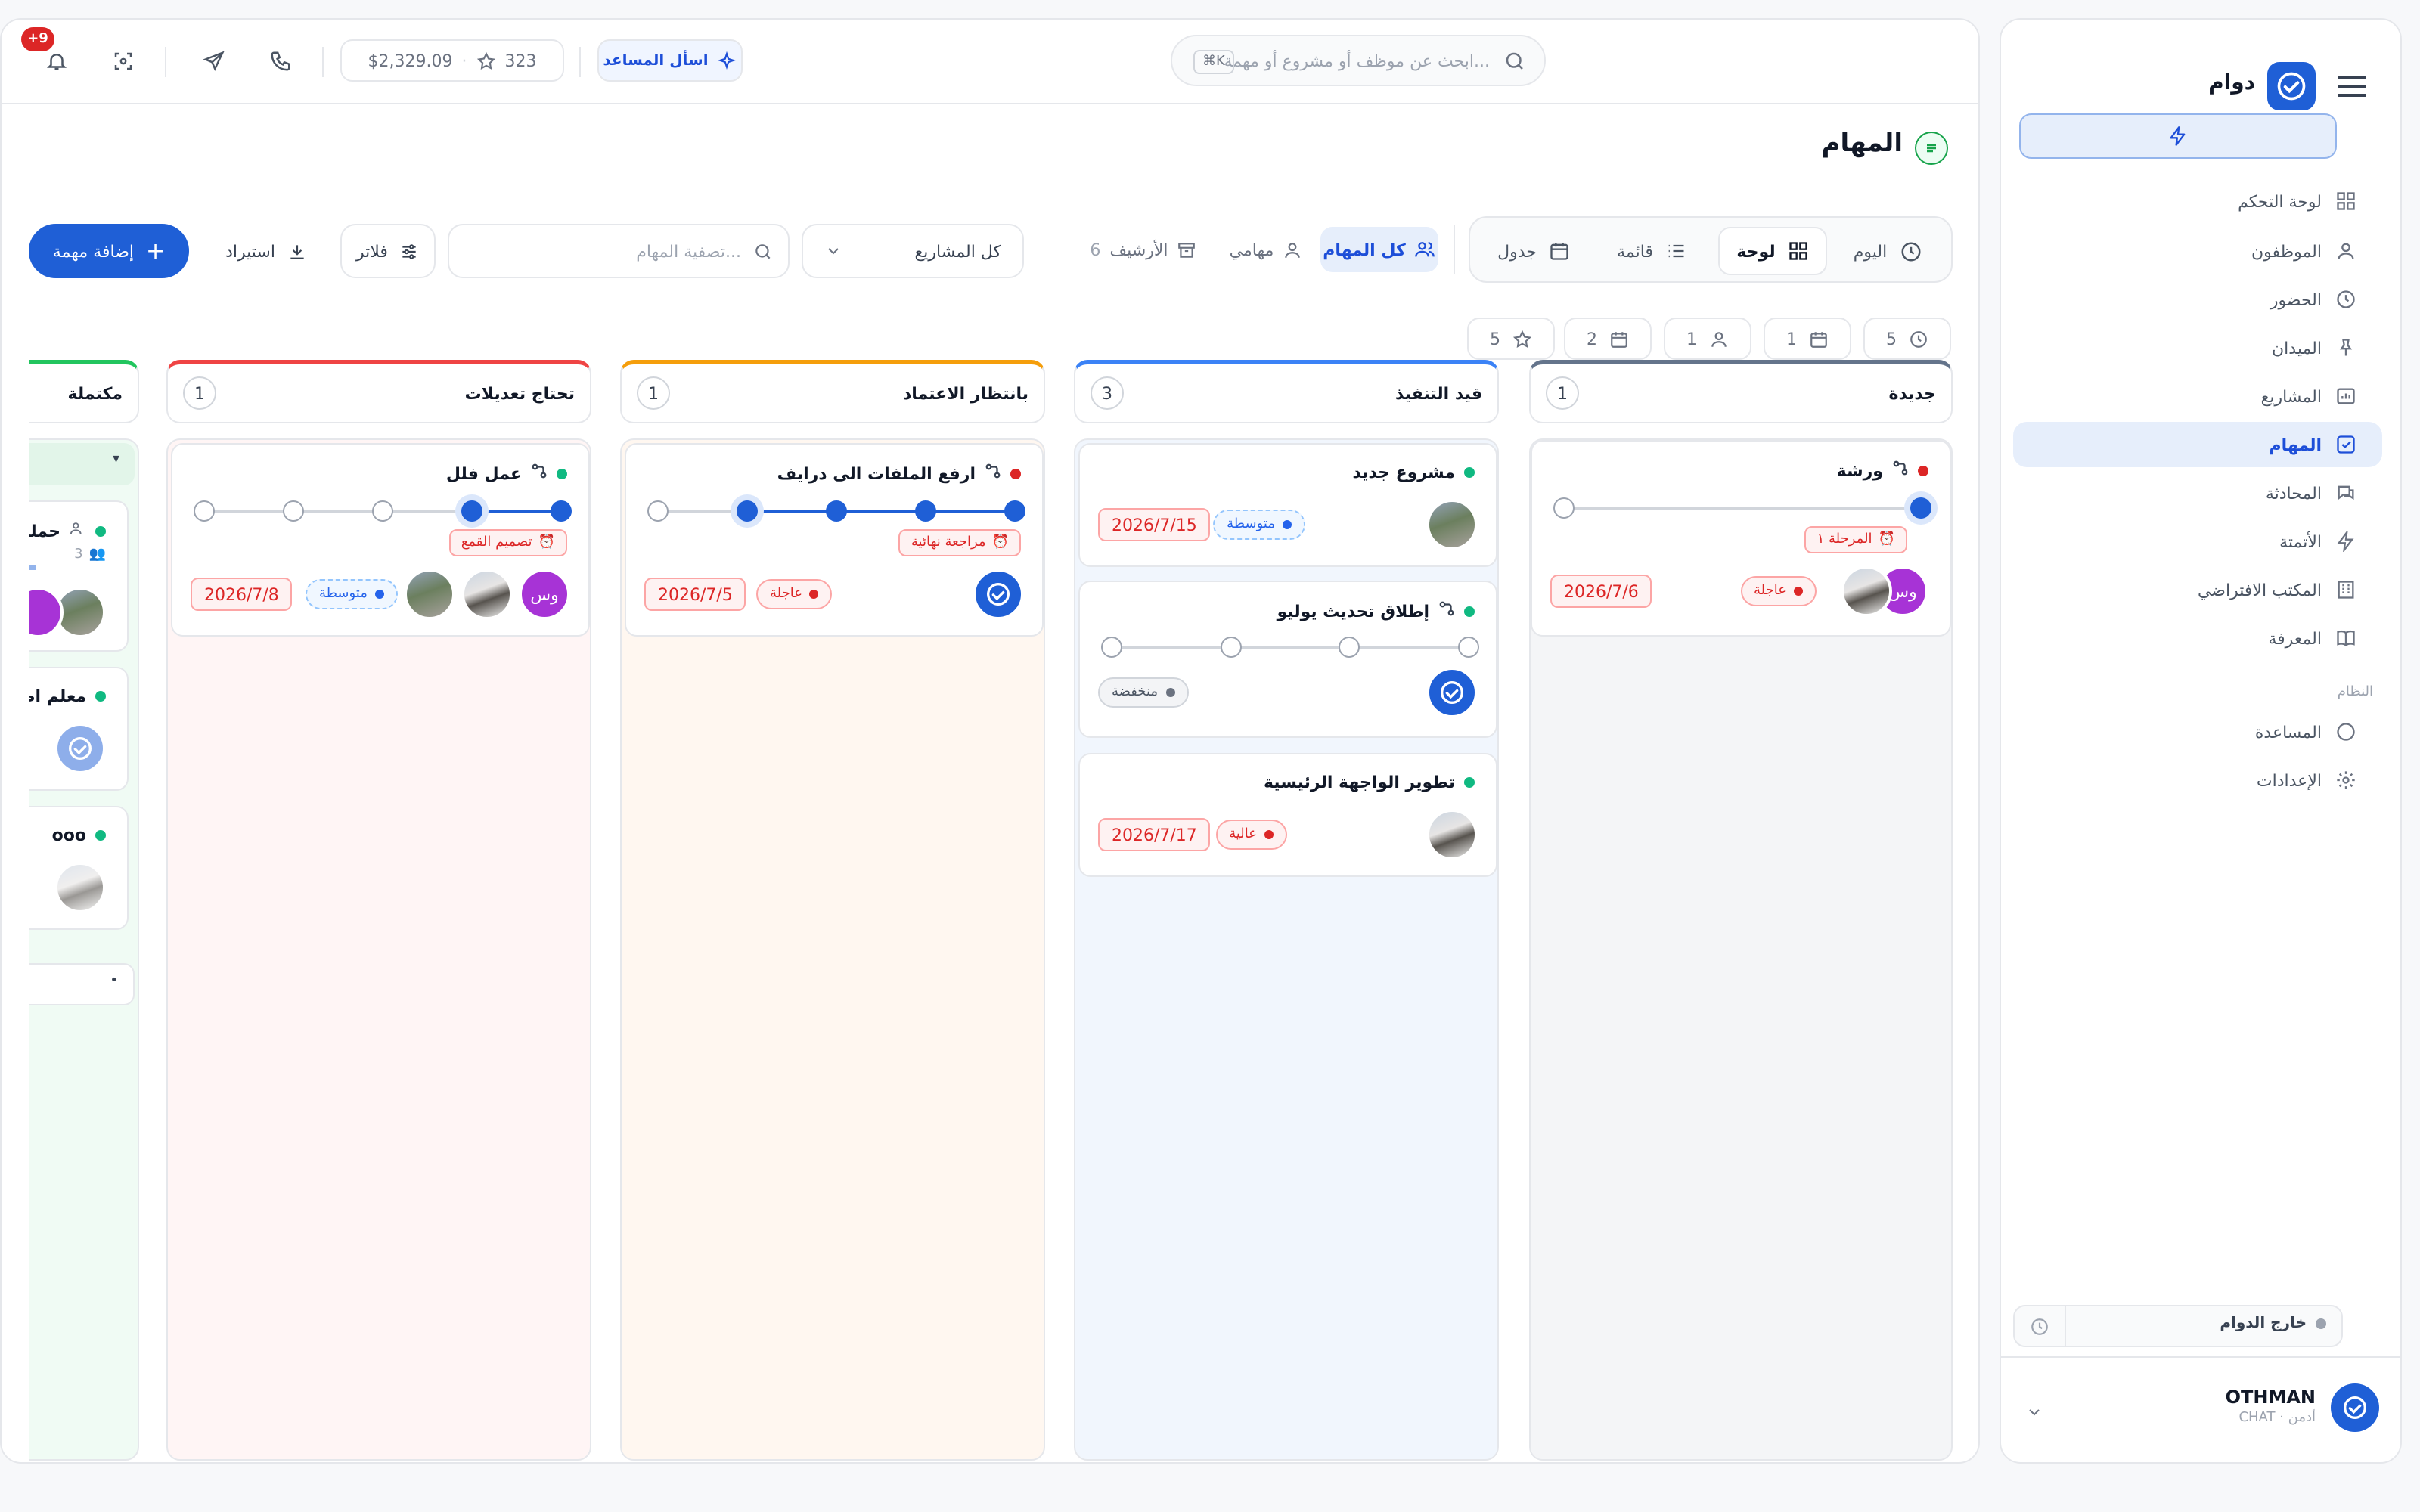 The height and width of the screenshot is (1512, 2420). What do you see at coordinates (1287, 505) in the screenshot?
I see `task-card: مشروع جديد متوسطة 2026/7/15` at bounding box center [1287, 505].